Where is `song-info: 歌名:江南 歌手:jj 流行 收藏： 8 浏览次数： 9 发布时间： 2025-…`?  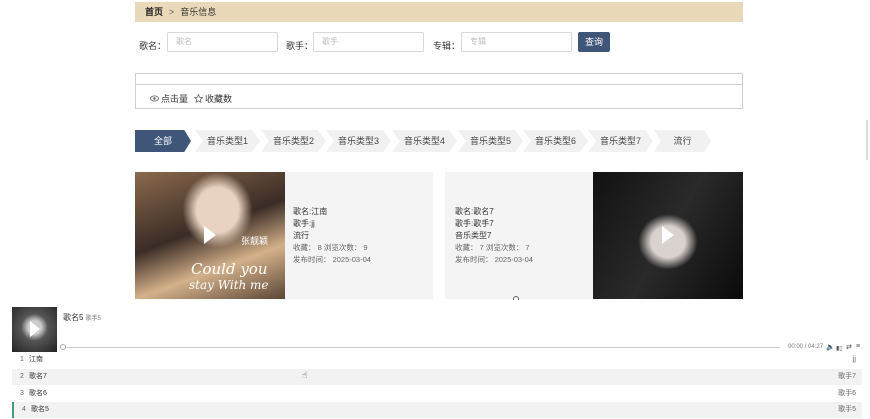 song-info: 歌名:江南 歌手:jj 流行 收藏： 8 浏览次数： 9 发布时间： 2025-… is located at coordinates (332, 236).